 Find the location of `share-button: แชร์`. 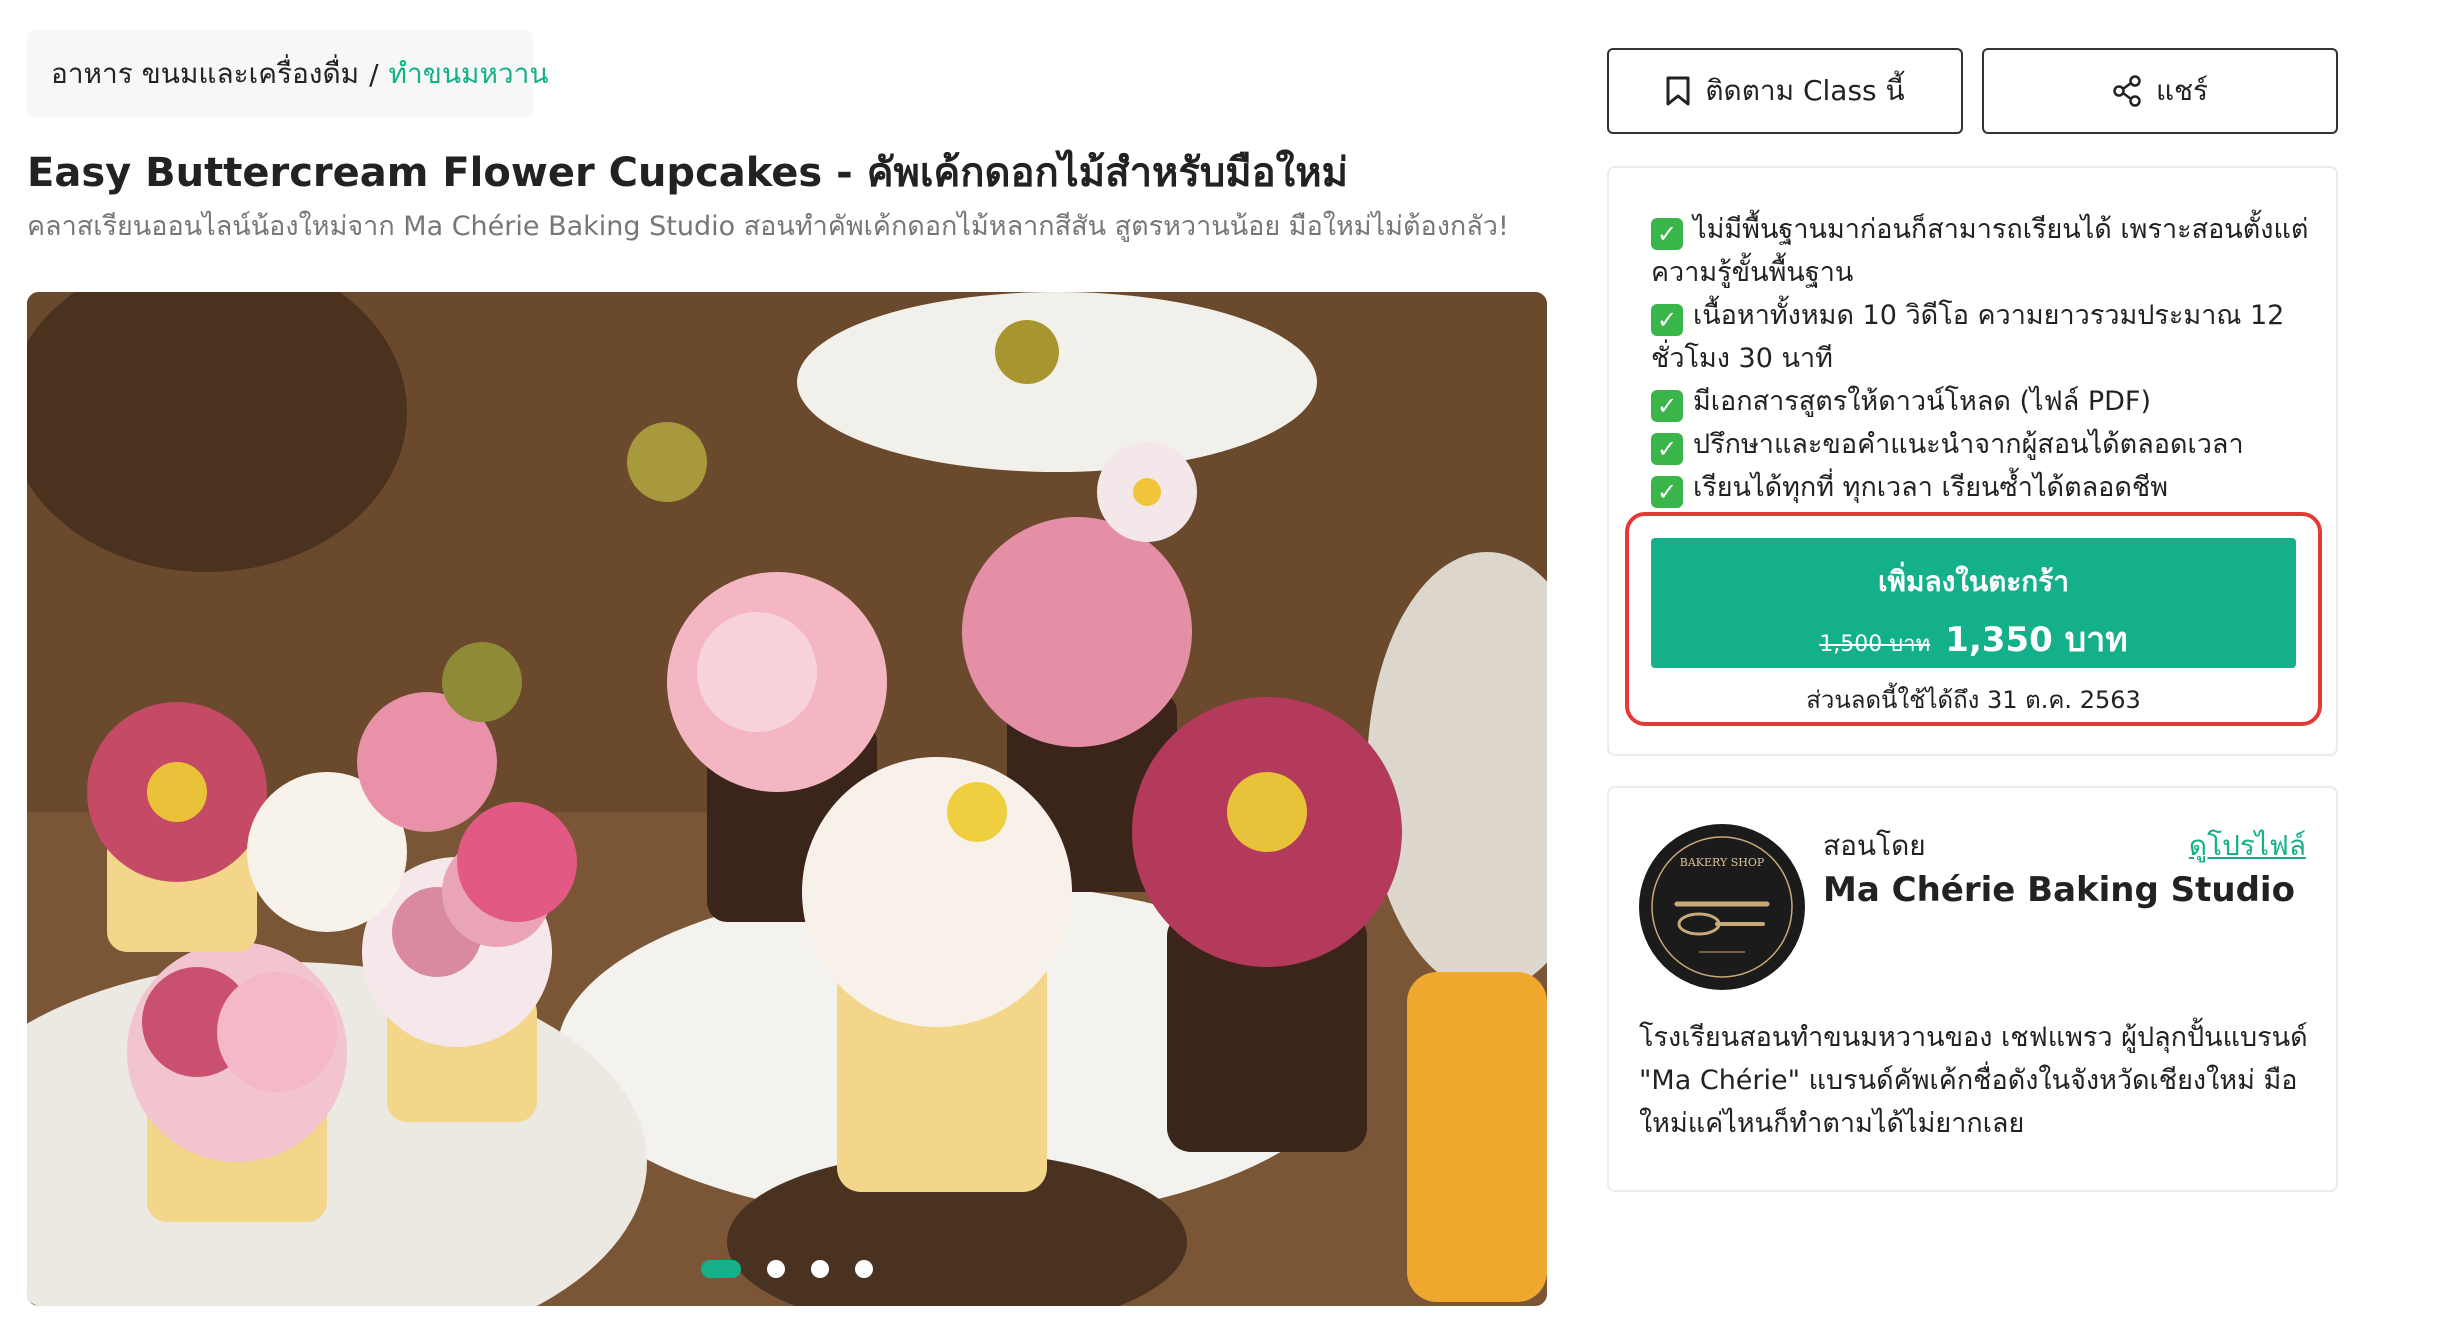

share-button: แชร์ is located at coordinates (2160, 91).